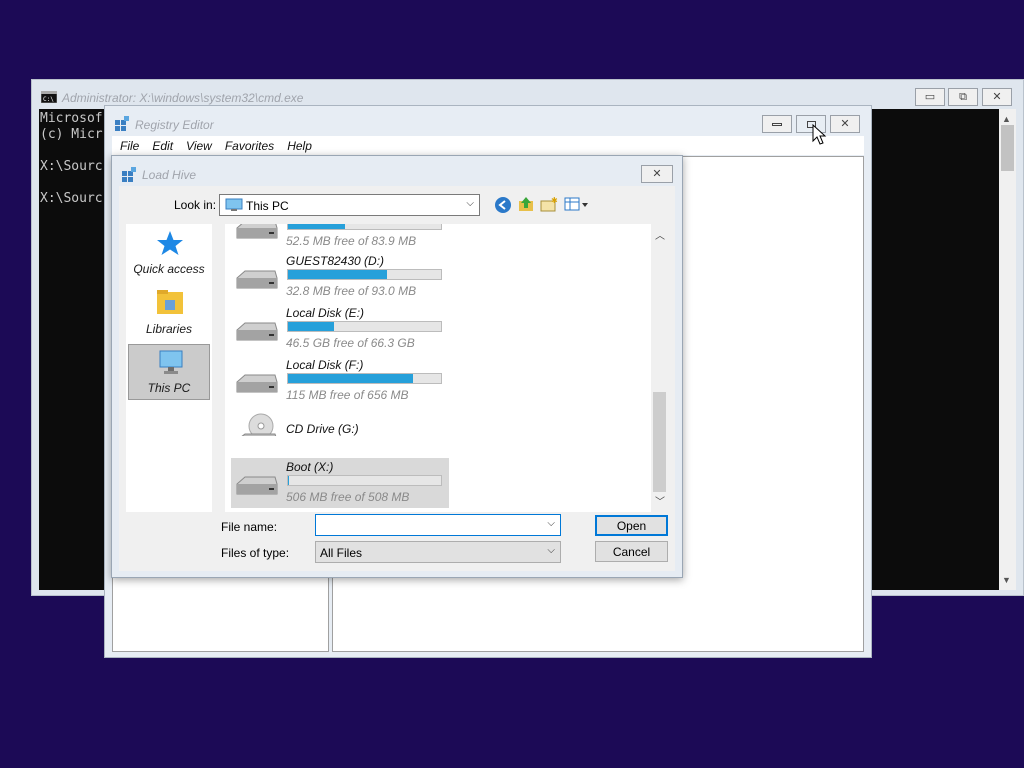 The image size is (1024, 768). Describe the element at coordinates (659, 442) in the screenshot. I see `drive-list-scroll-thumb` at that location.